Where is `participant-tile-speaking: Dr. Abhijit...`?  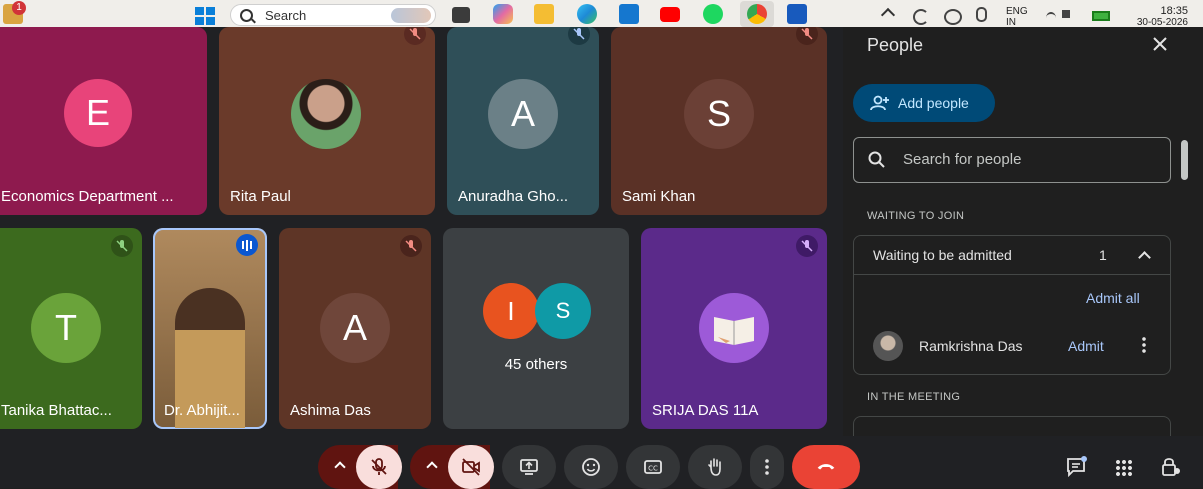 participant-tile-speaking: Dr. Abhijit... is located at coordinates (210, 328).